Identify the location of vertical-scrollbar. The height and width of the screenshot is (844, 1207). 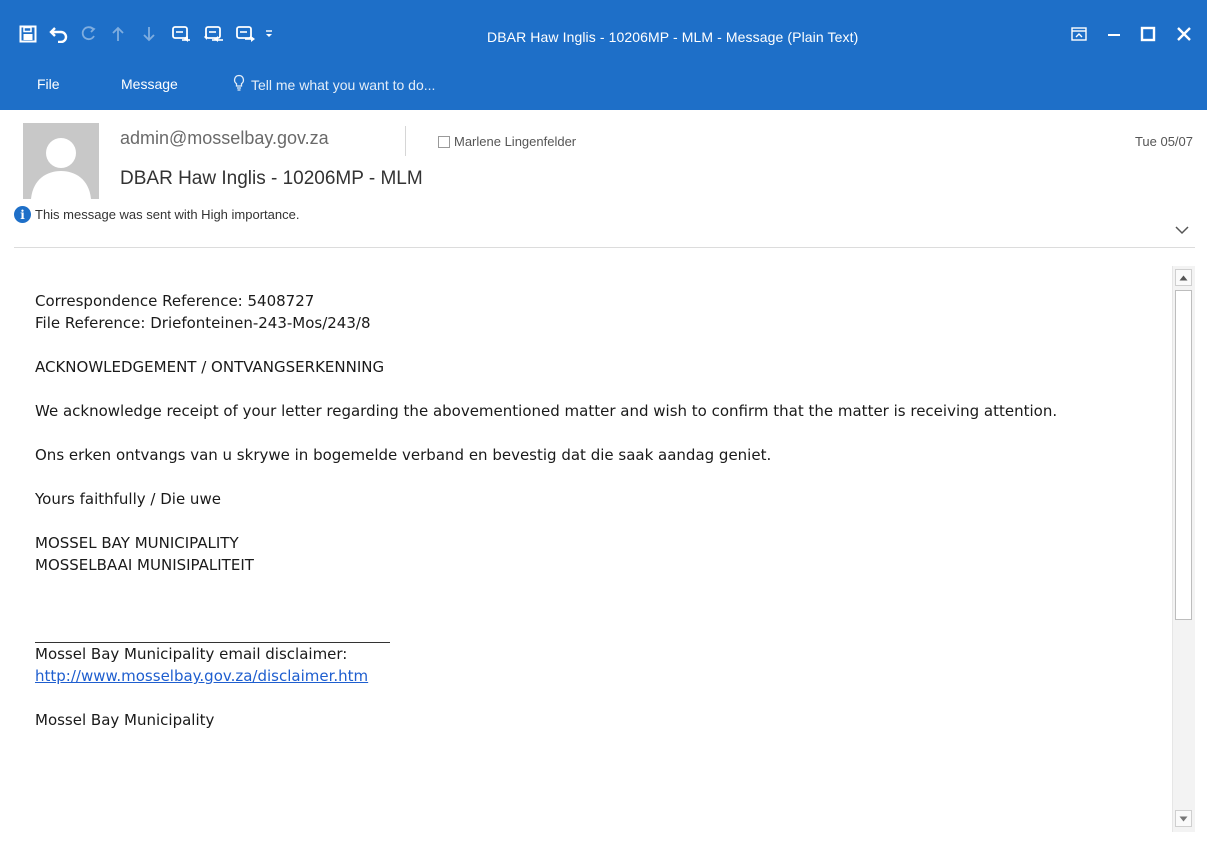
(1183, 549).